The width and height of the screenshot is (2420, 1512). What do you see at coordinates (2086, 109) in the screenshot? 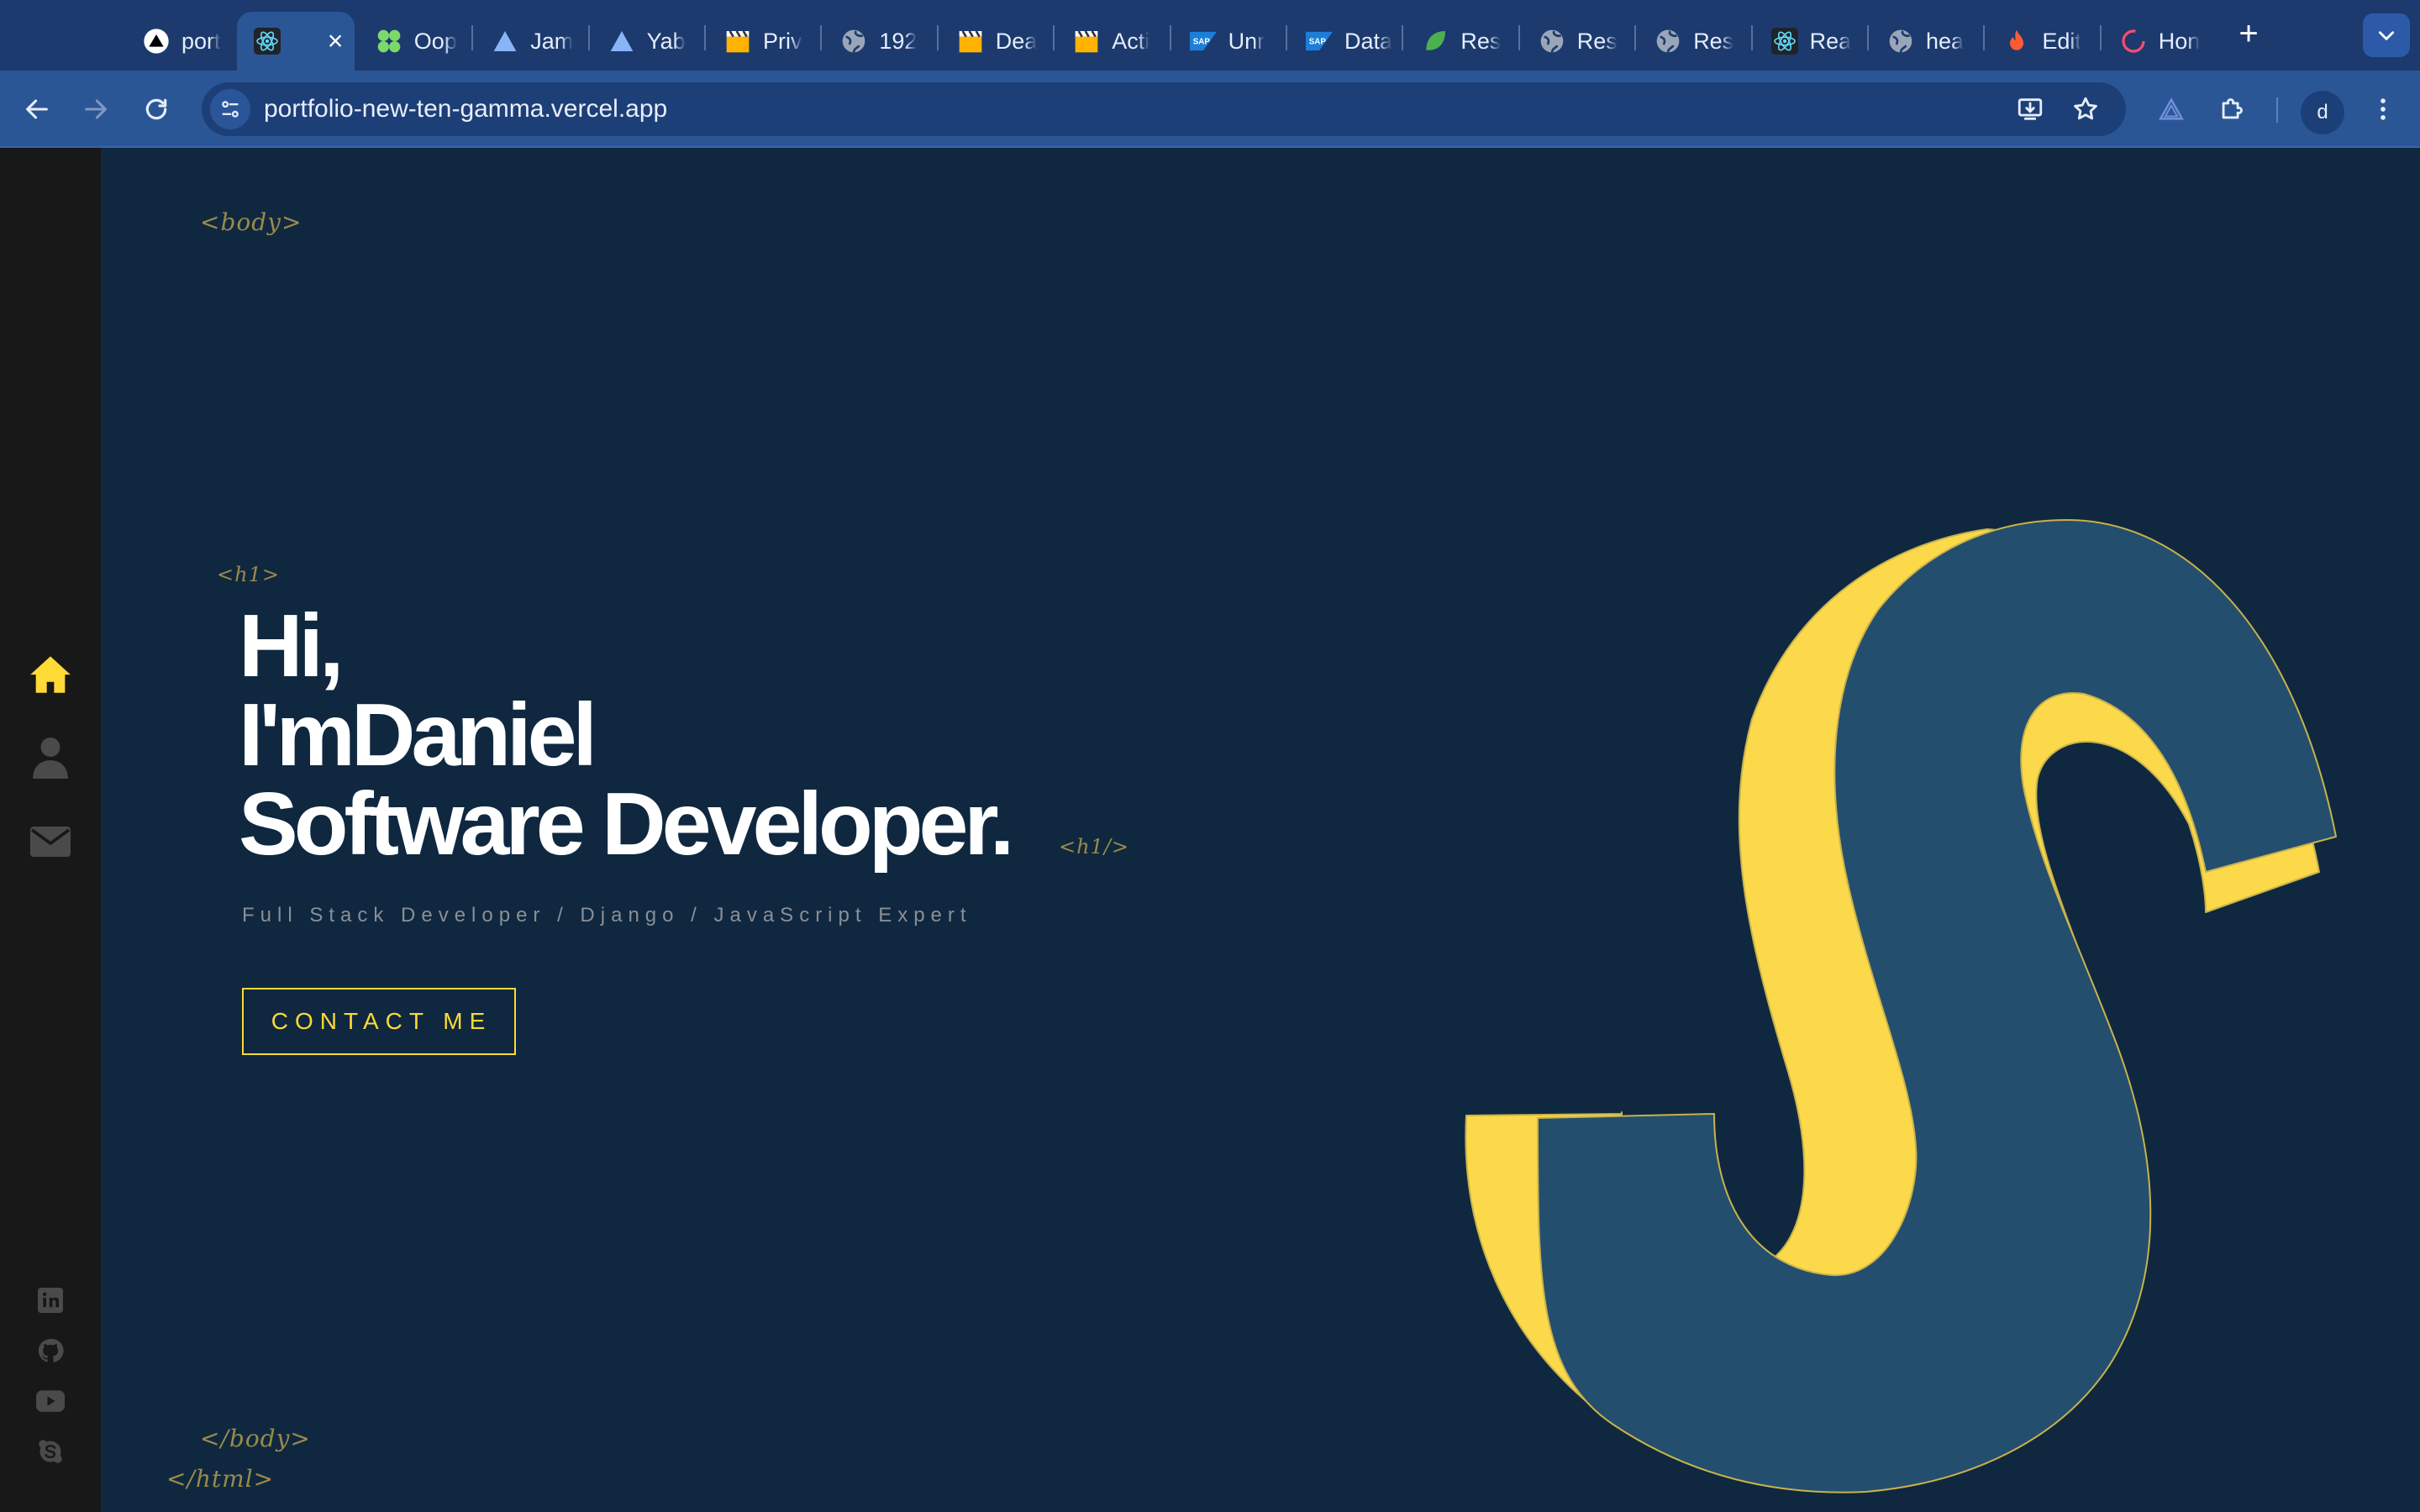
I see `bookmark-button` at bounding box center [2086, 109].